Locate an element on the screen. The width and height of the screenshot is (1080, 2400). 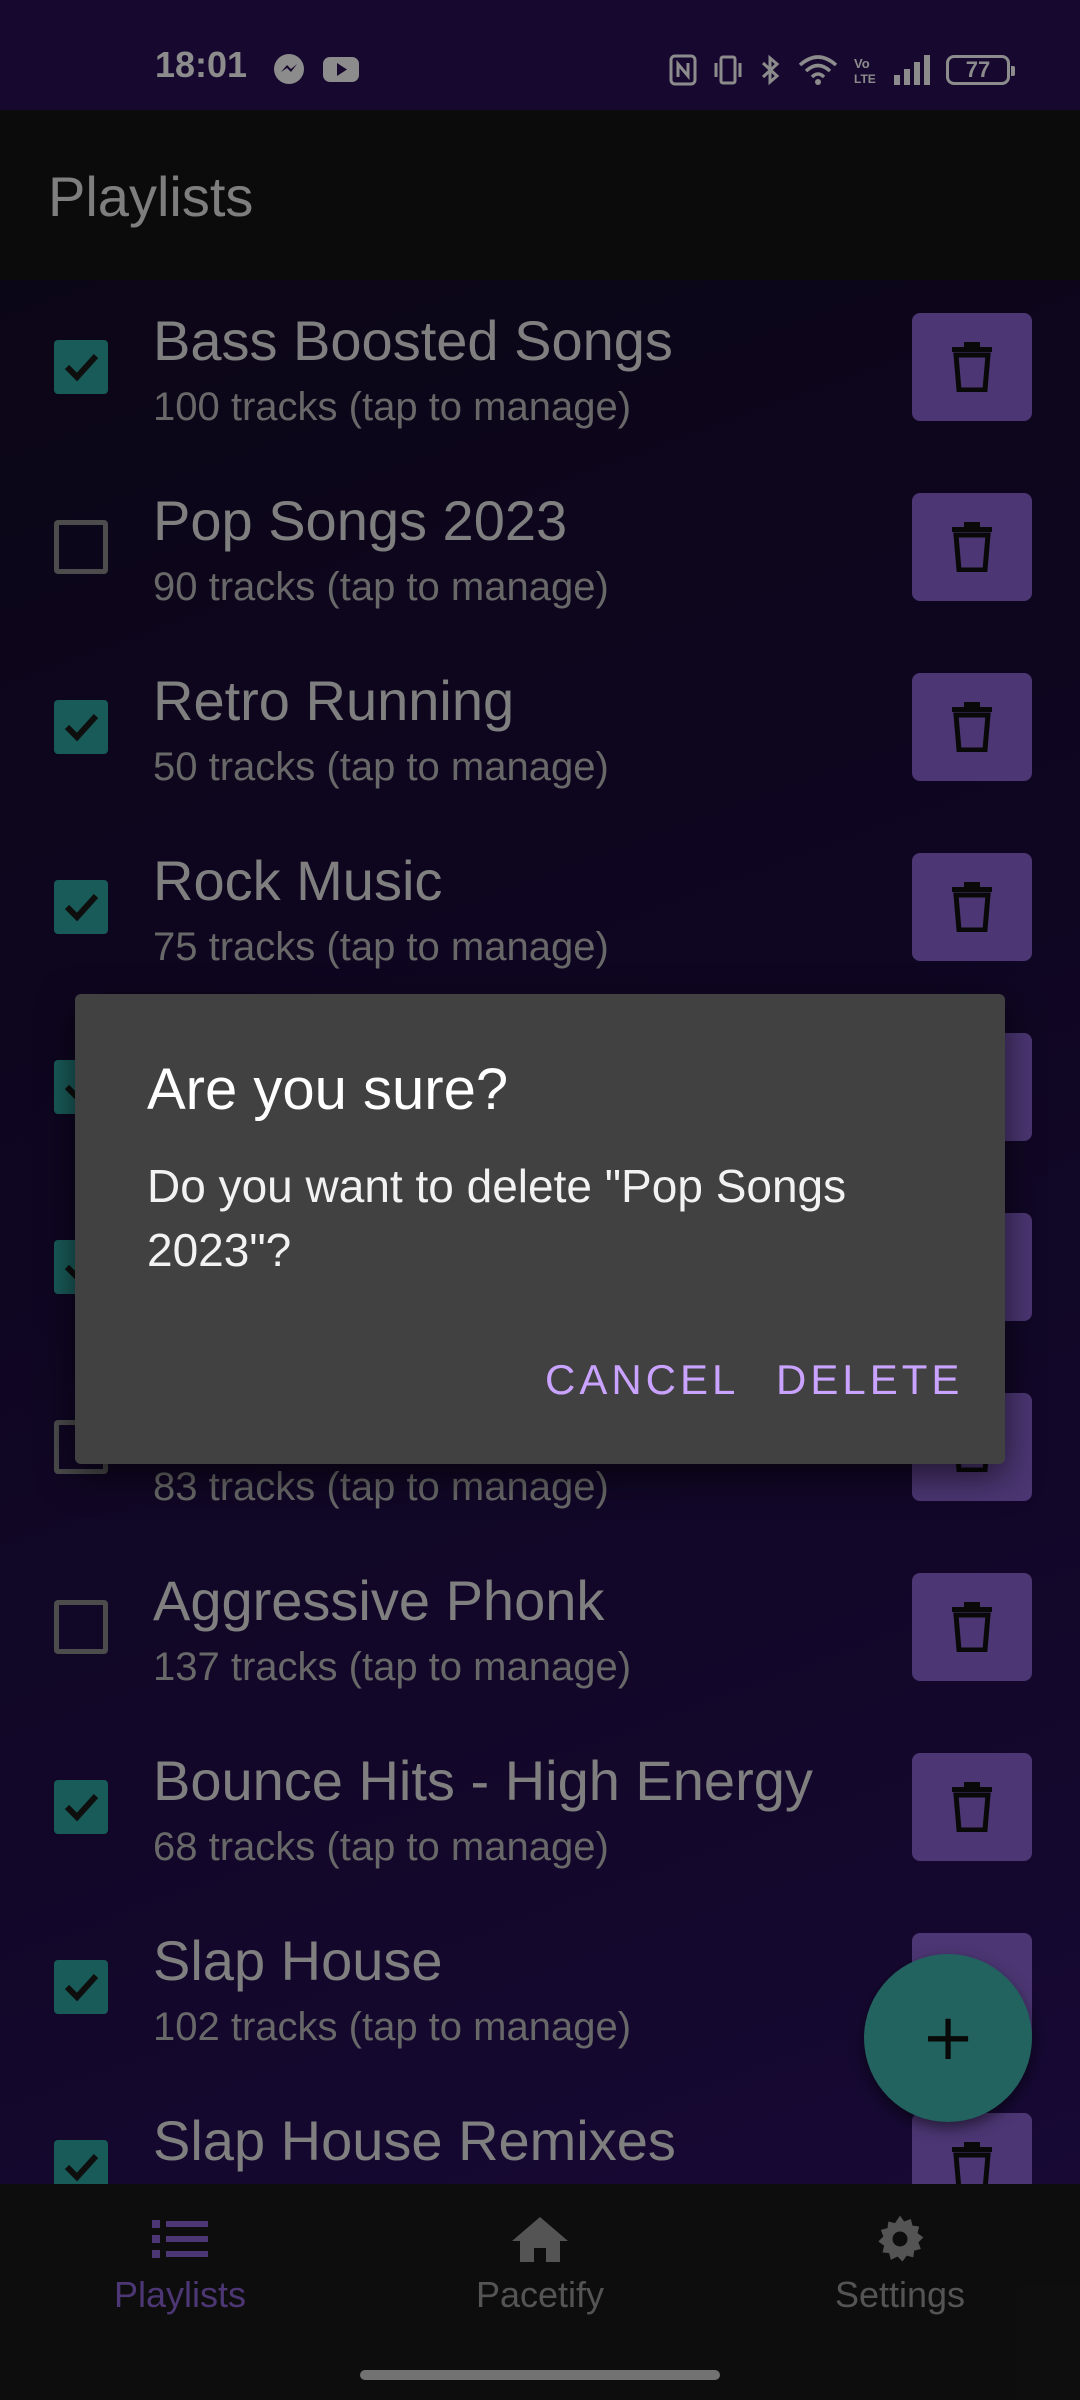
delete-button: DELETE is located at coordinates (869, 1380).